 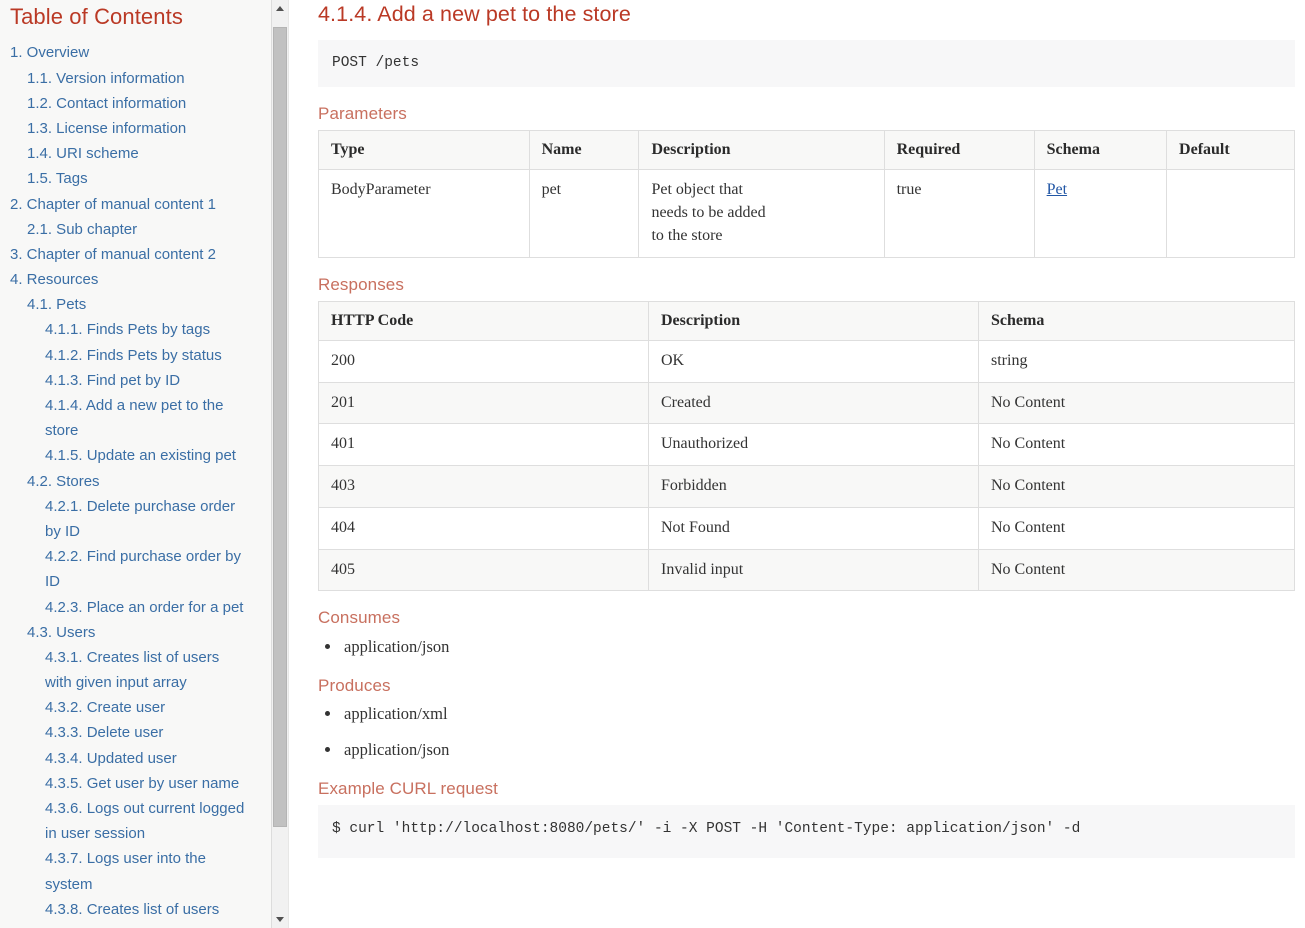 I want to click on response-http-code: 200, so click(x=483, y=361).